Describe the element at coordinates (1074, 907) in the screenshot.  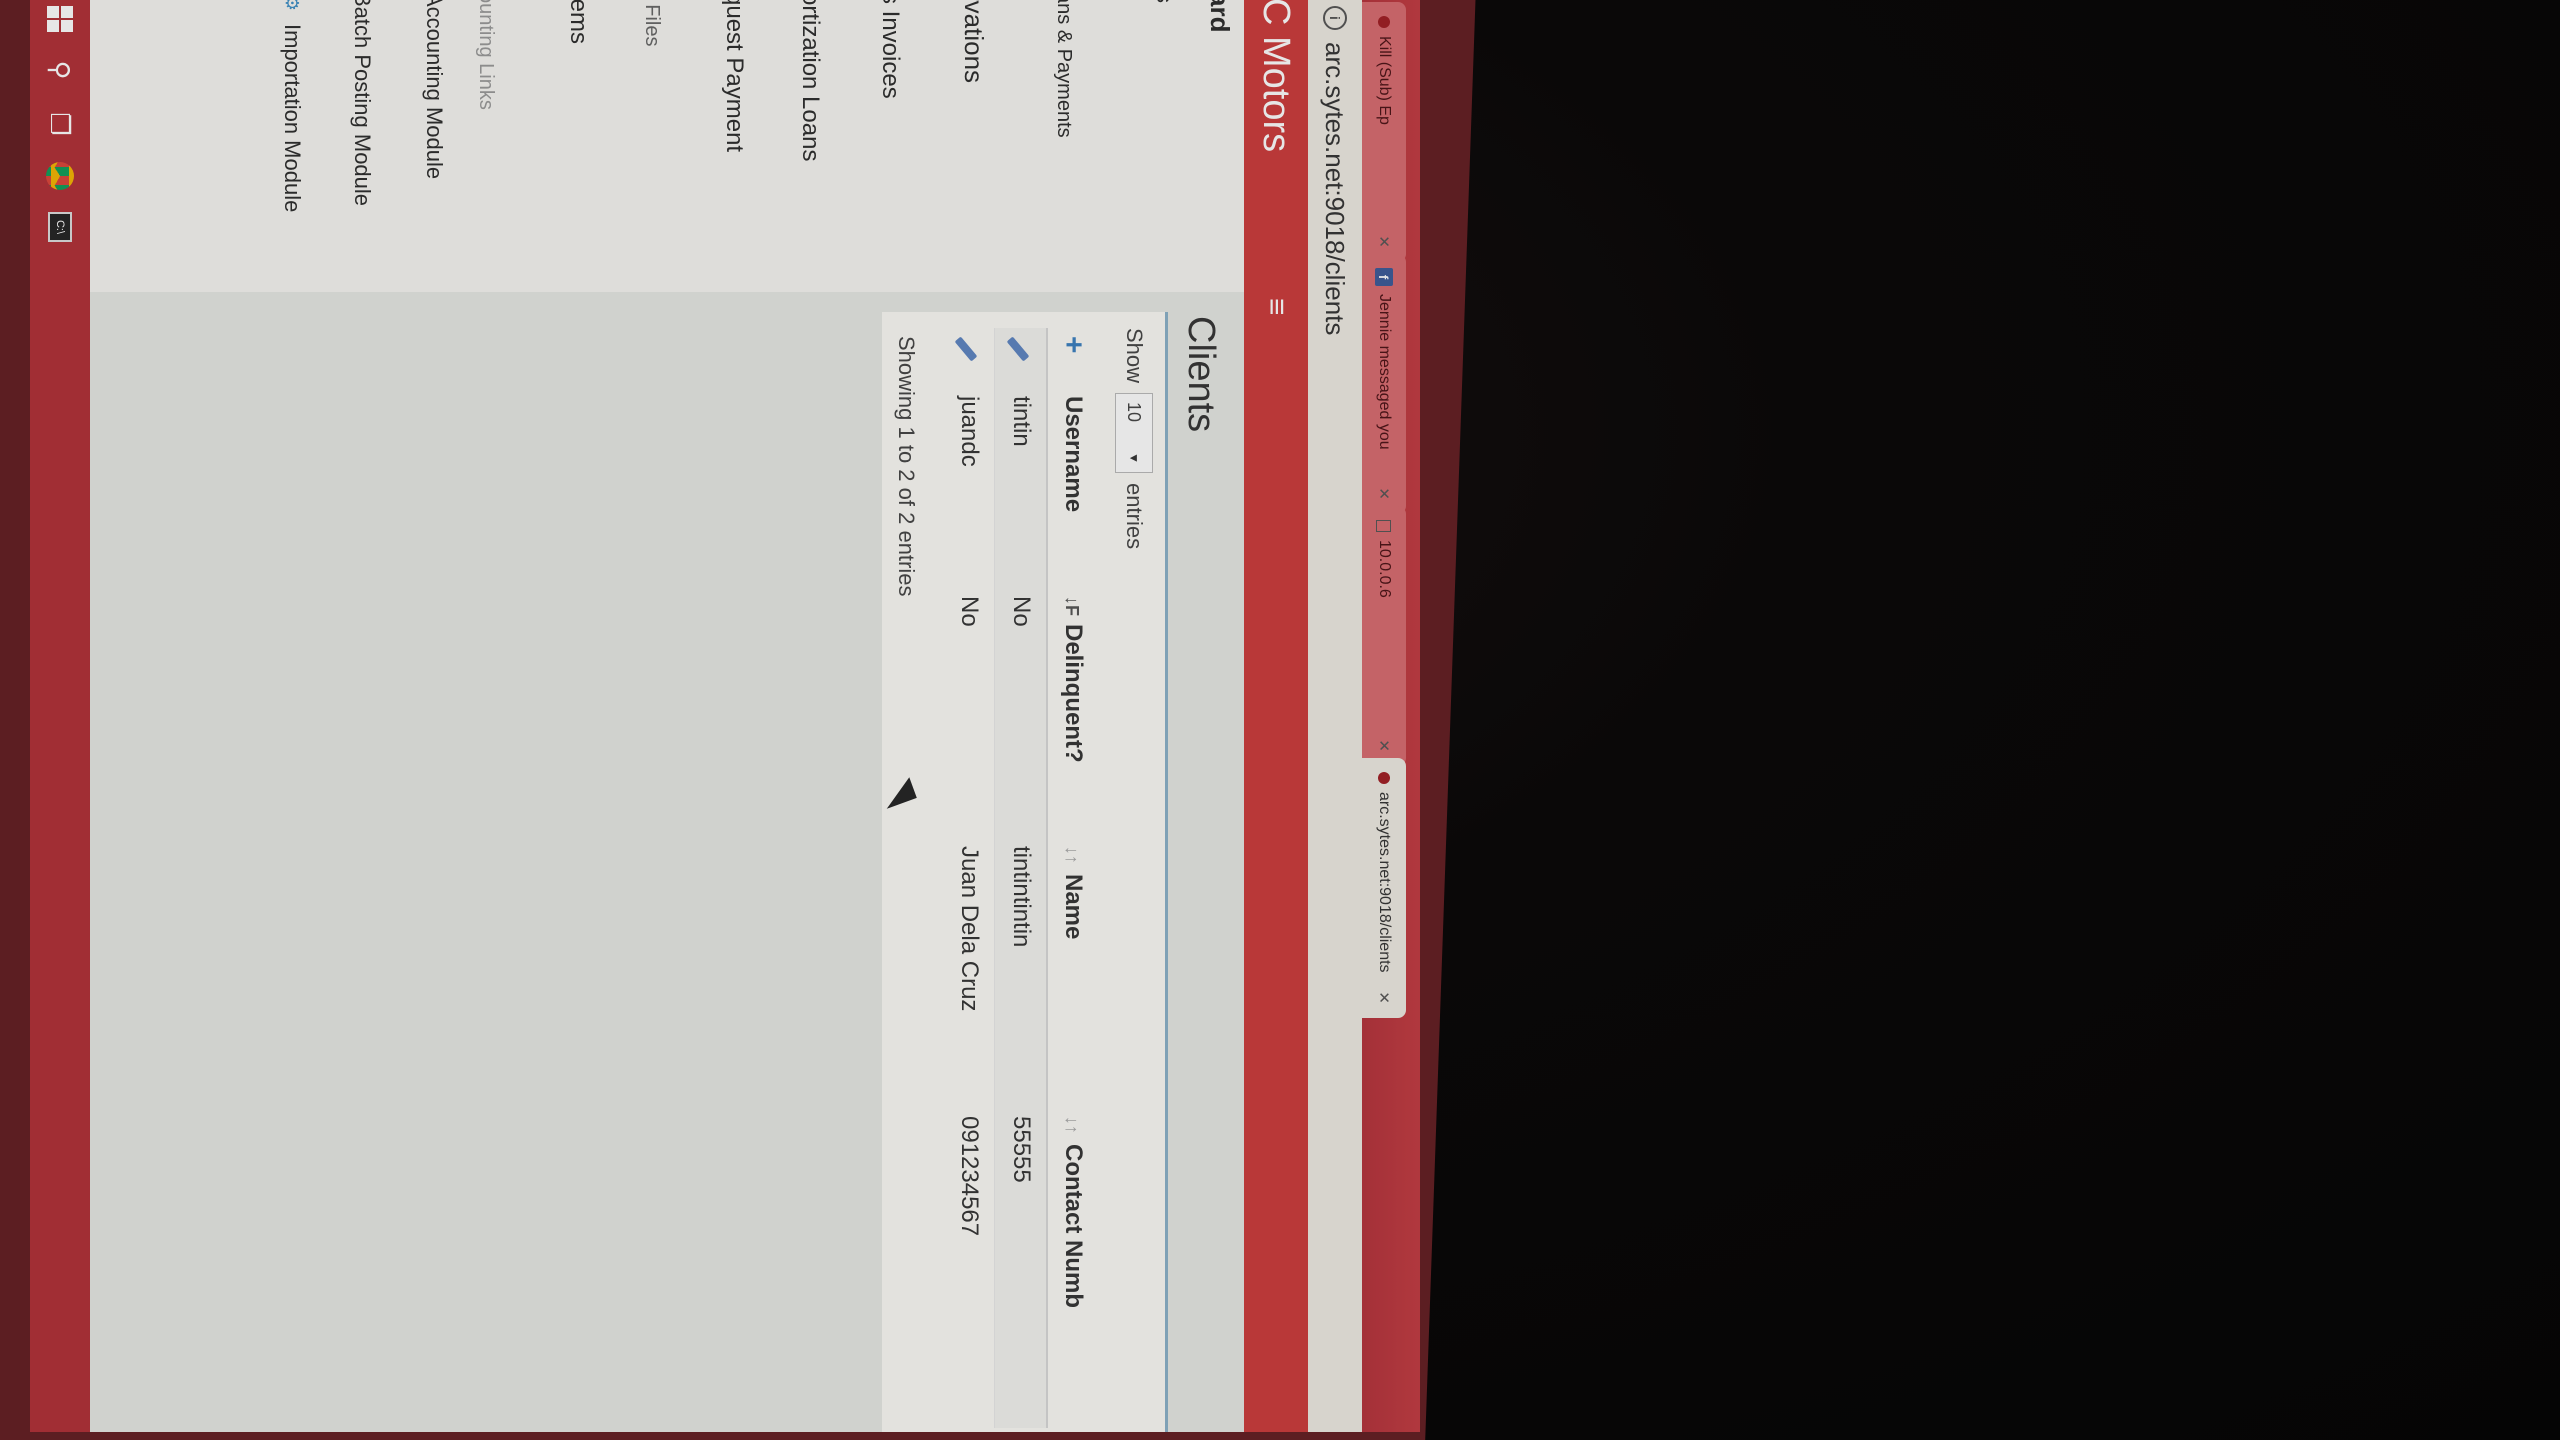
I see `column-header-label: Name` at that location.